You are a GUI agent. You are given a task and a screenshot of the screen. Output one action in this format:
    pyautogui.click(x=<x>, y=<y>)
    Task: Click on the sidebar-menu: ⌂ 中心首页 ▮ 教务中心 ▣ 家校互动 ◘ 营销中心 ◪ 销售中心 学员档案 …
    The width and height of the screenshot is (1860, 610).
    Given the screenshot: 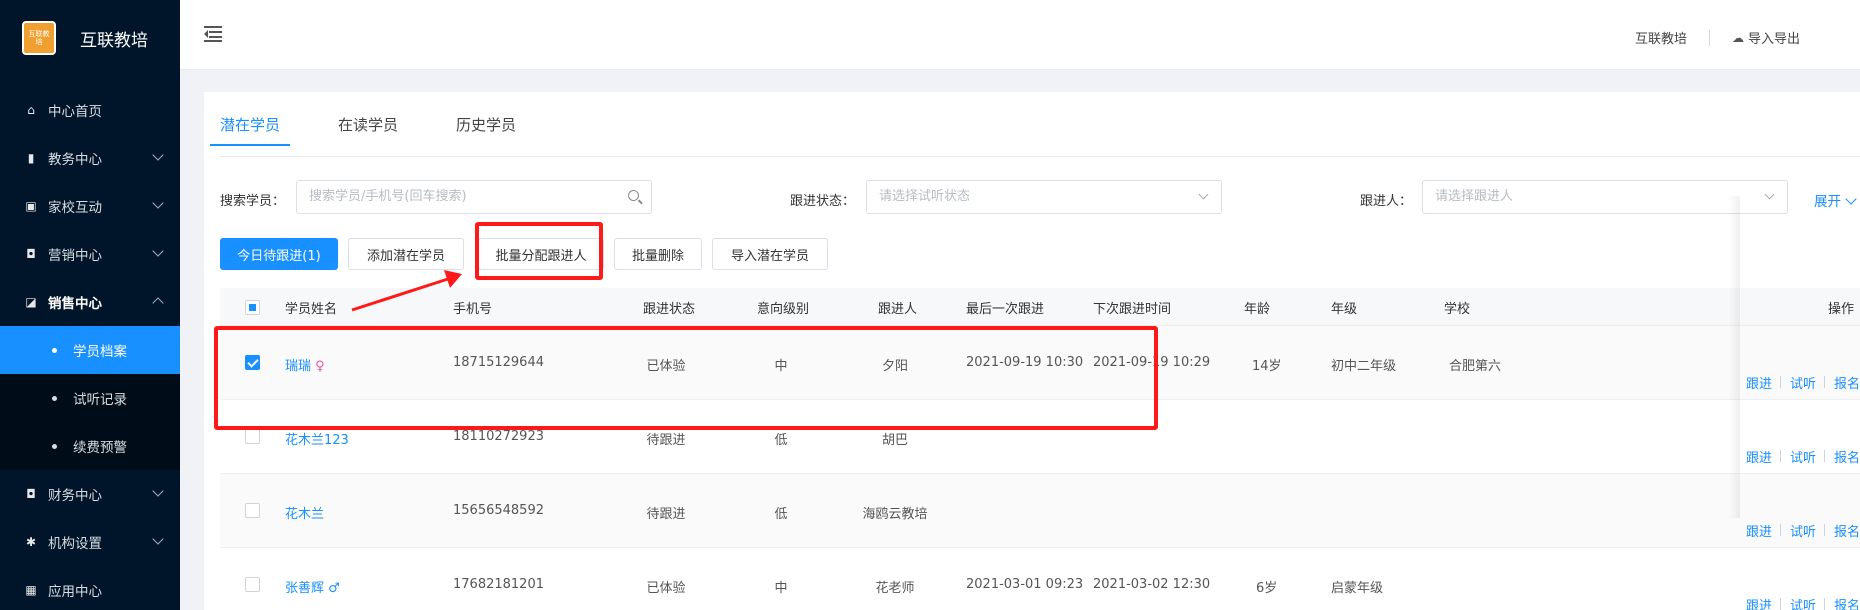 What is the action you would take?
    pyautogui.click(x=90, y=348)
    